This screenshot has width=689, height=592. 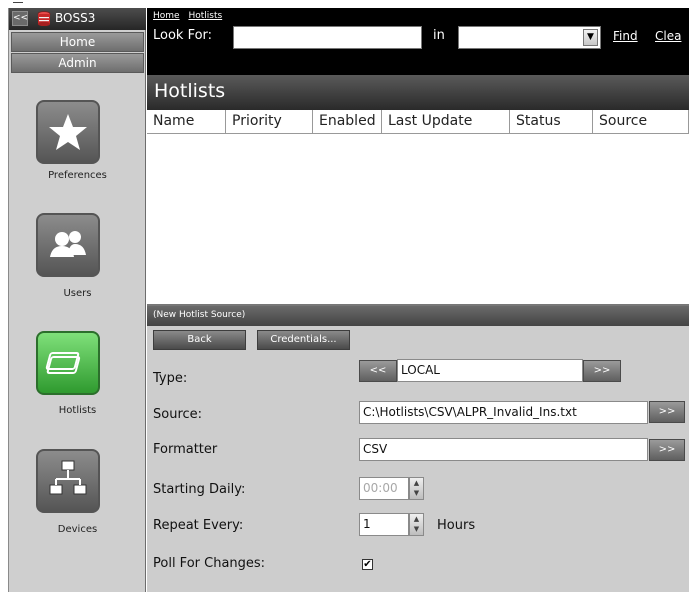 What do you see at coordinates (384, 524) in the screenshot?
I see `repeat-every-field: 1` at bounding box center [384, 524].